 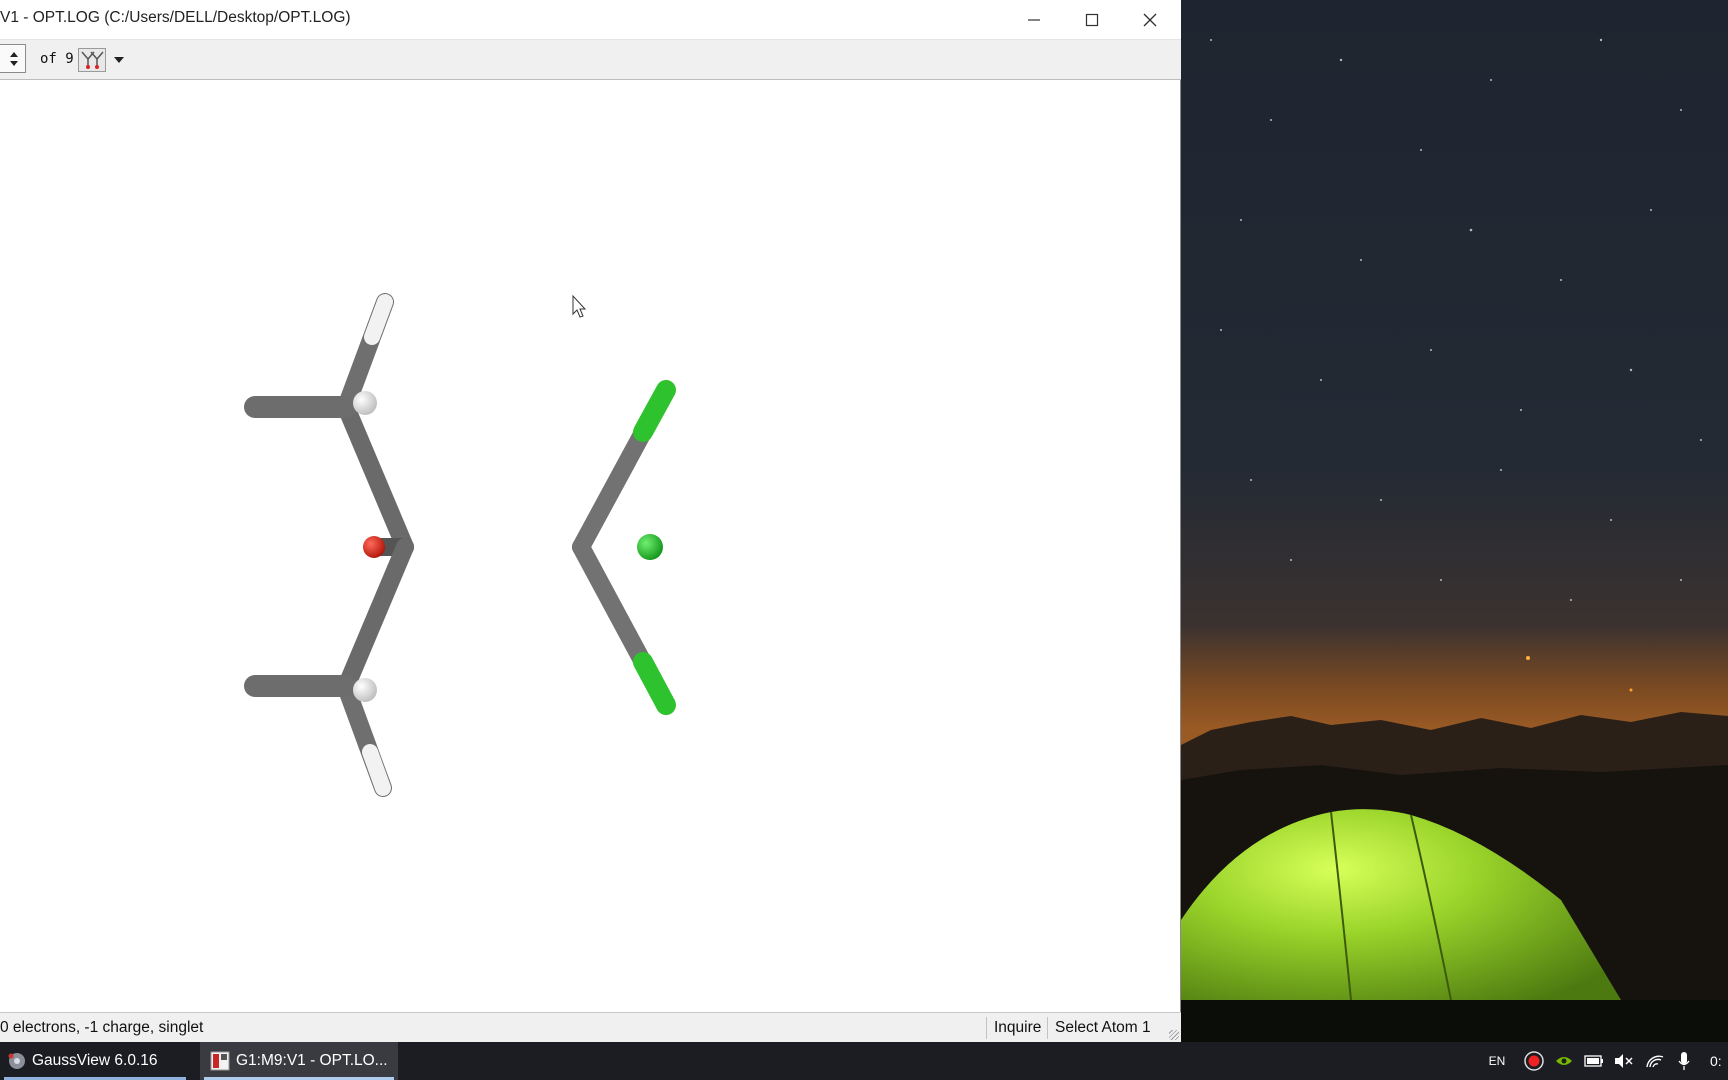 I want to click on resize-grip-icon, so click(x=1174, y=1035).